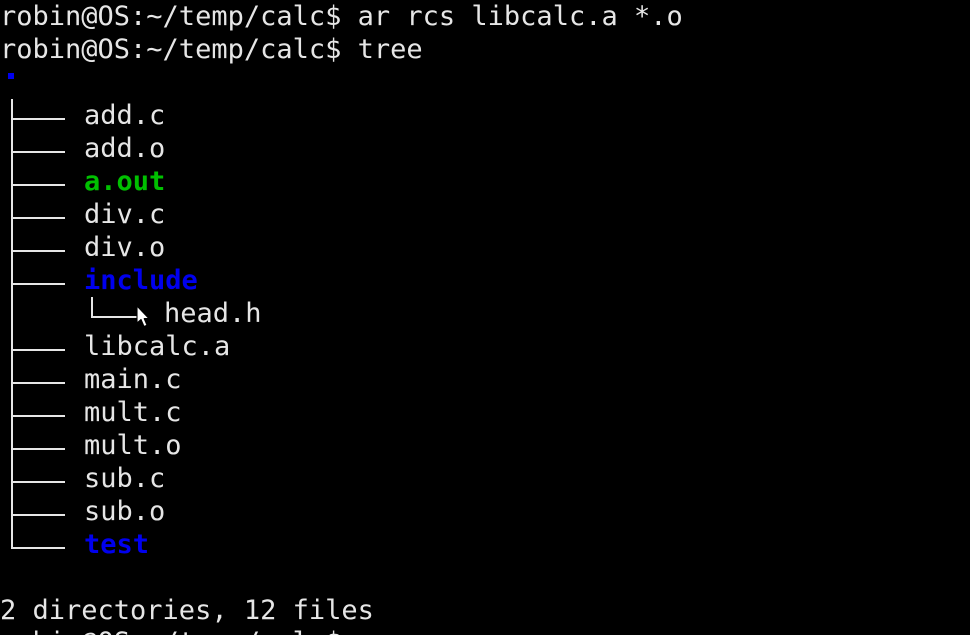 This screenshot has width=970, height=635. Describe the element at coordinates (11, 76) in the screenshot. I see `tree-root-dot-icon` at that location.